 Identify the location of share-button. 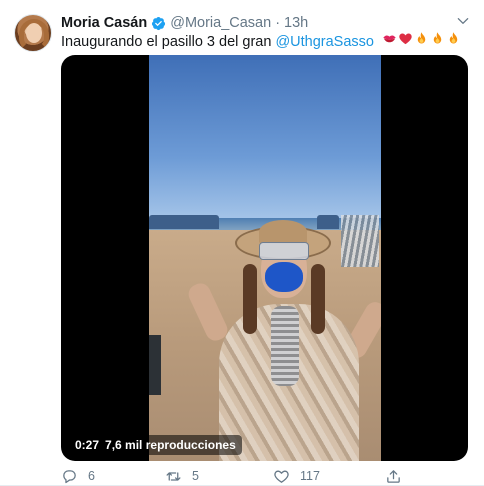
(398, 476).